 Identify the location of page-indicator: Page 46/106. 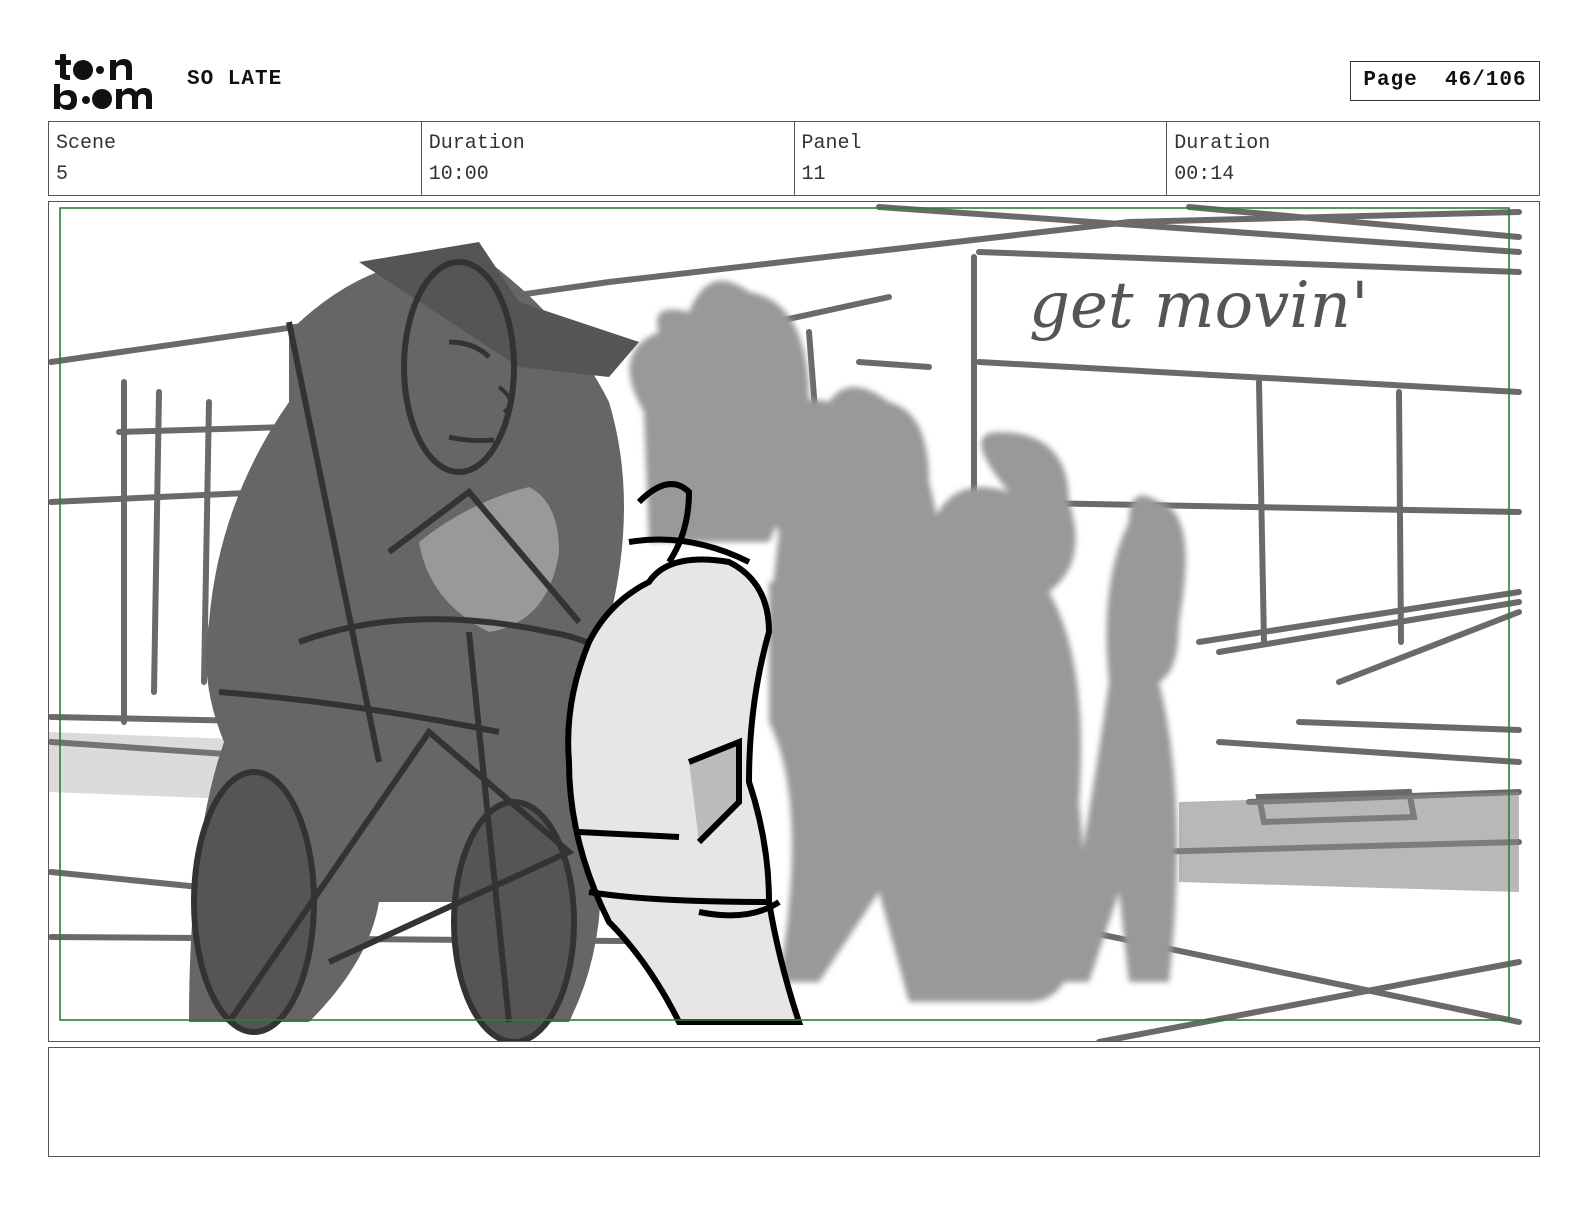
(1445, 81).